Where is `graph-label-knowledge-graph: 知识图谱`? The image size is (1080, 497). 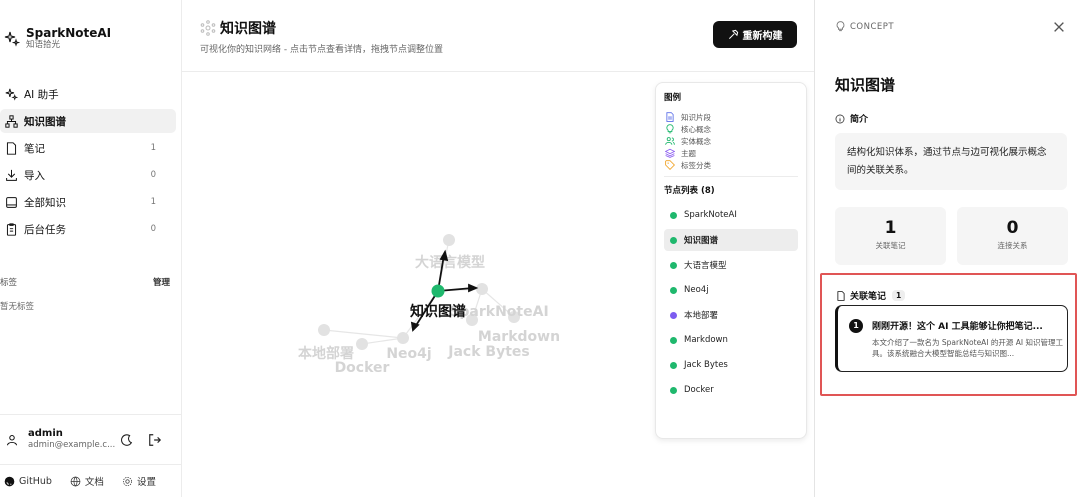 graph-label-knowledge-graph: 知识图谱 is located at coordinates (438, 311).